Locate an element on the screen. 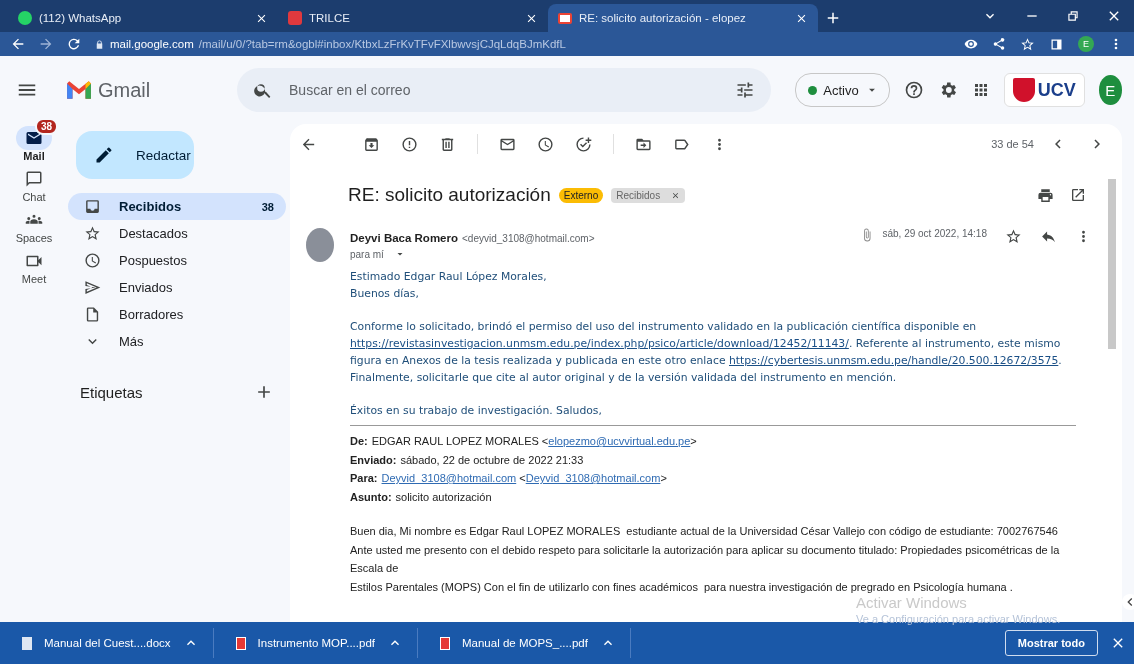 The width and height of the screenshot is (1134, 664). sender-name: Deyvi Baca Romero is located at coordinates (404, 238).